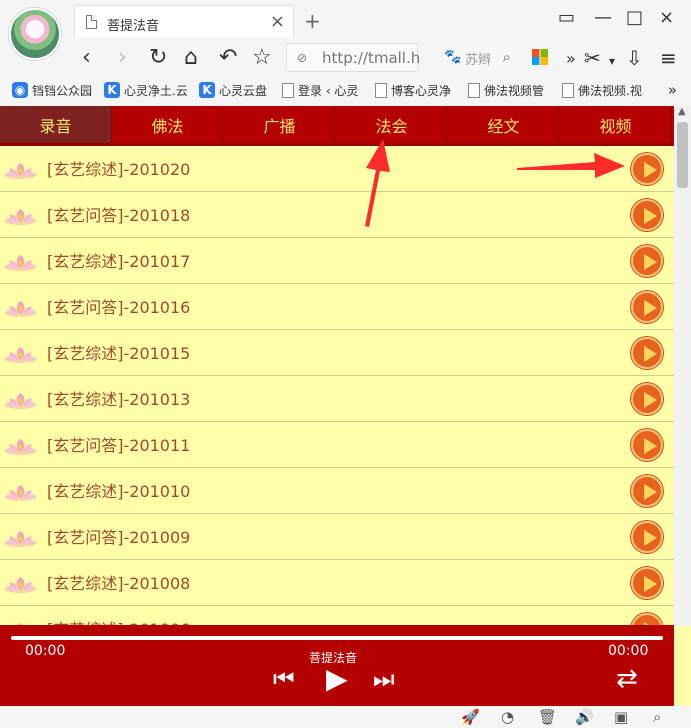 This screenshot has width=691, height=728. What do you see at coordinates (337, 679) in the screenshot?
I see `play-icon: ▶` at bounding box center [337, 679].